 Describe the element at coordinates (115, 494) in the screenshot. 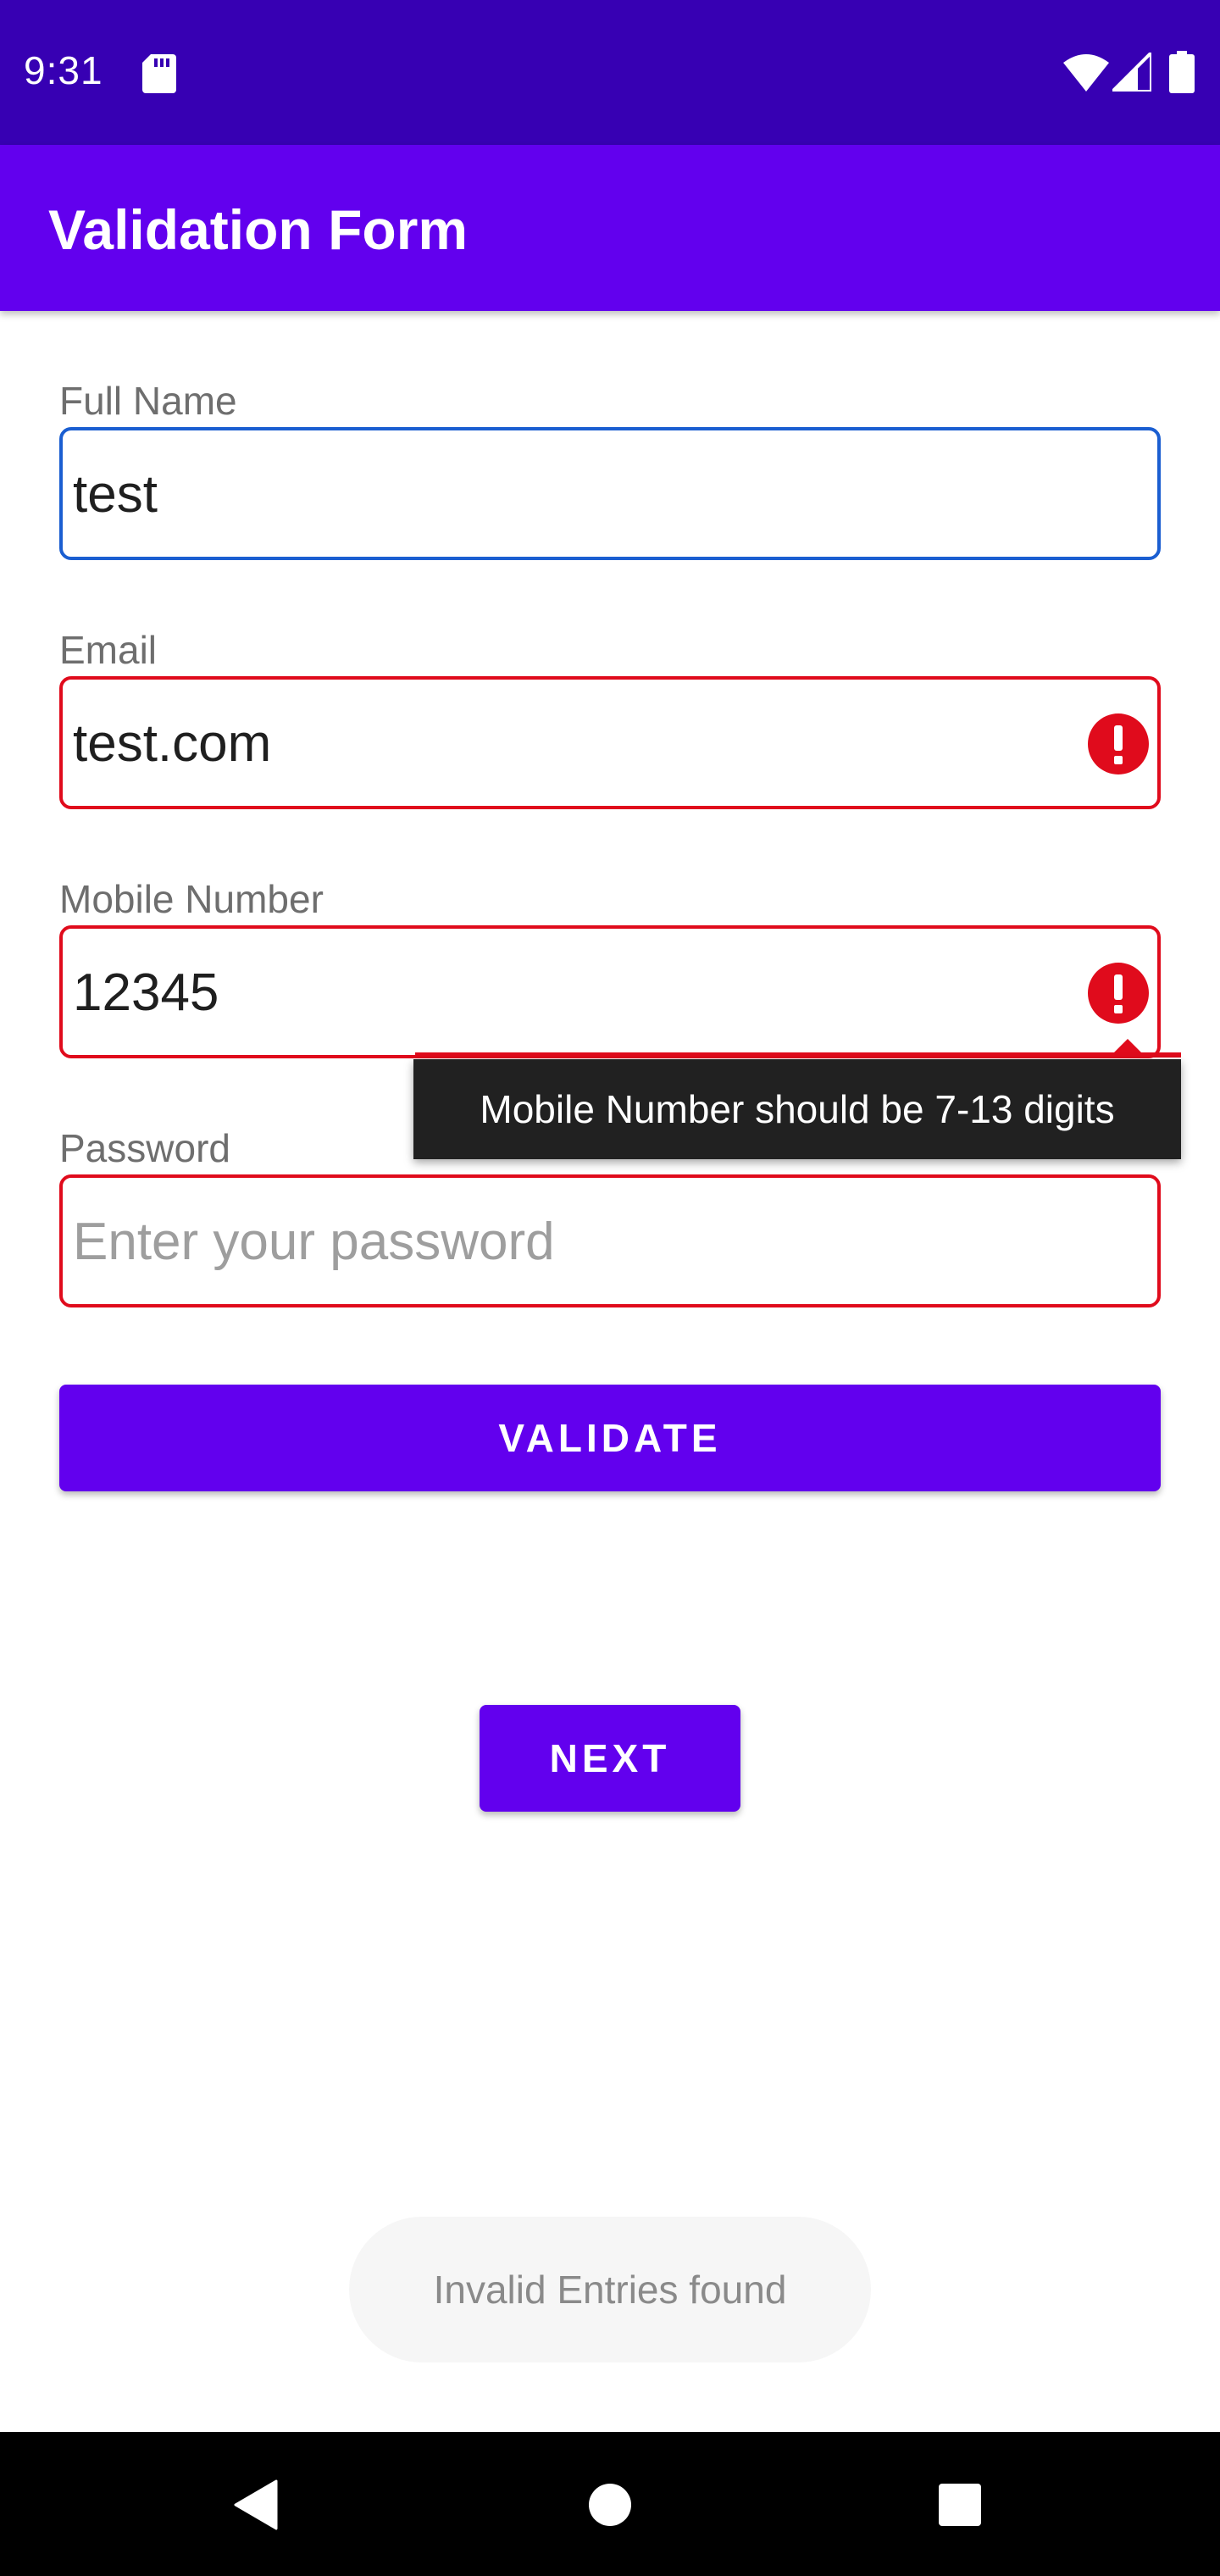

I see `full-name-value: test` at that location.